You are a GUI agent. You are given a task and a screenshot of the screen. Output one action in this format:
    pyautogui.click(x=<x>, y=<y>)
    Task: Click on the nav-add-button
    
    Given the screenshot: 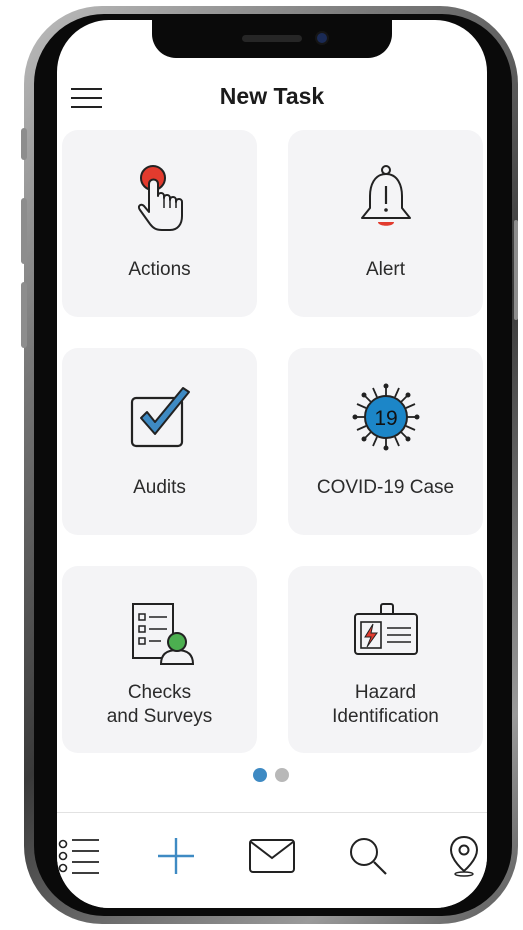 What is the action you would take?
    pyautogui.click(x=176, y=856)
    